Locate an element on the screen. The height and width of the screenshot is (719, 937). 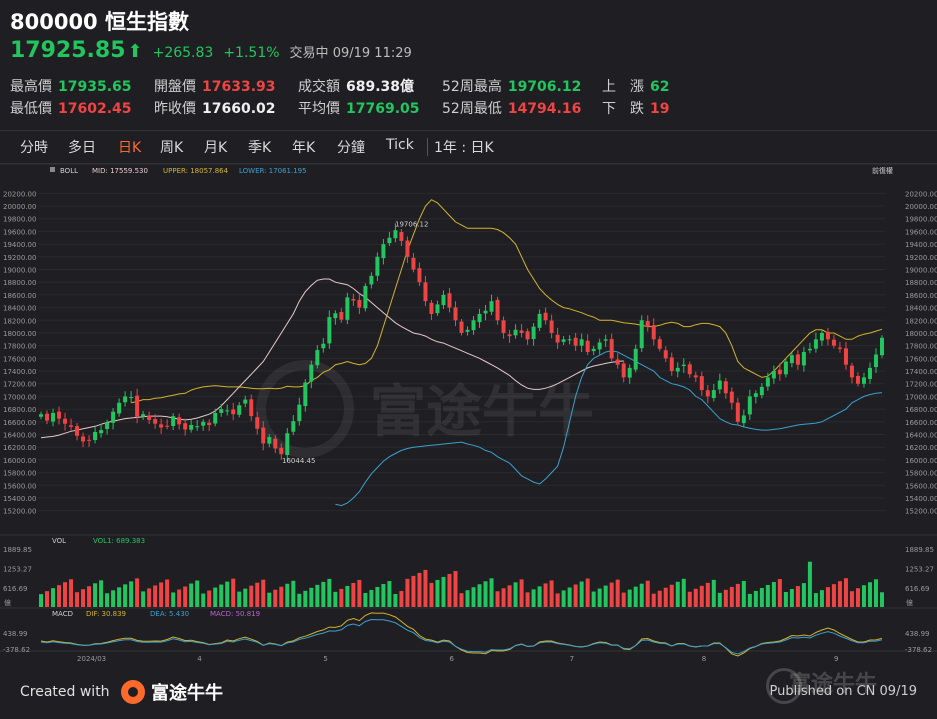
price-tick-left: 19000.00 is located at coordinates (19, 271).